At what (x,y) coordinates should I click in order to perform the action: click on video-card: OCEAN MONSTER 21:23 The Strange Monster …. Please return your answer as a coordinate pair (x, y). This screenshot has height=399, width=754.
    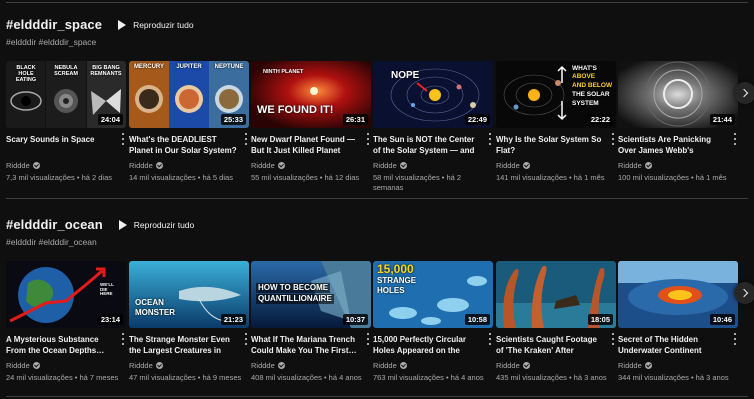
    Looking at the image, I should click on (189, 322).